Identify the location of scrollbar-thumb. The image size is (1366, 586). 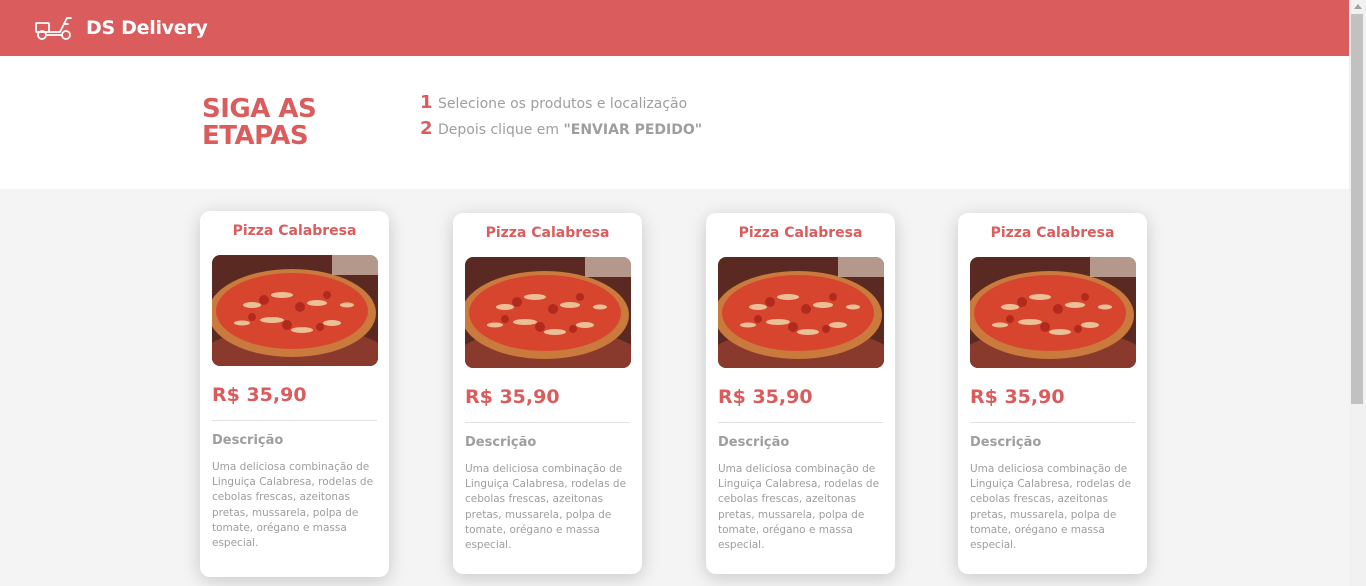
(1357, 209).